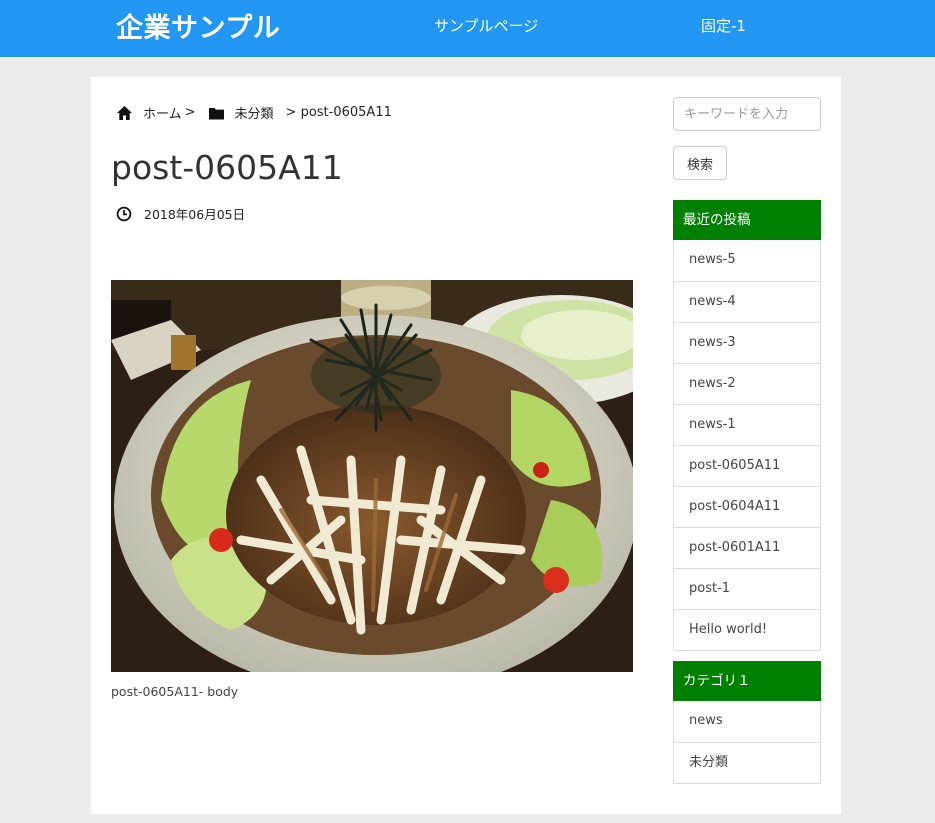 The height and width of the screenshot is (823, 935). I want to click on breadcrumb: ホーム > 未分類 > post-0605A11, so click(254, 112).